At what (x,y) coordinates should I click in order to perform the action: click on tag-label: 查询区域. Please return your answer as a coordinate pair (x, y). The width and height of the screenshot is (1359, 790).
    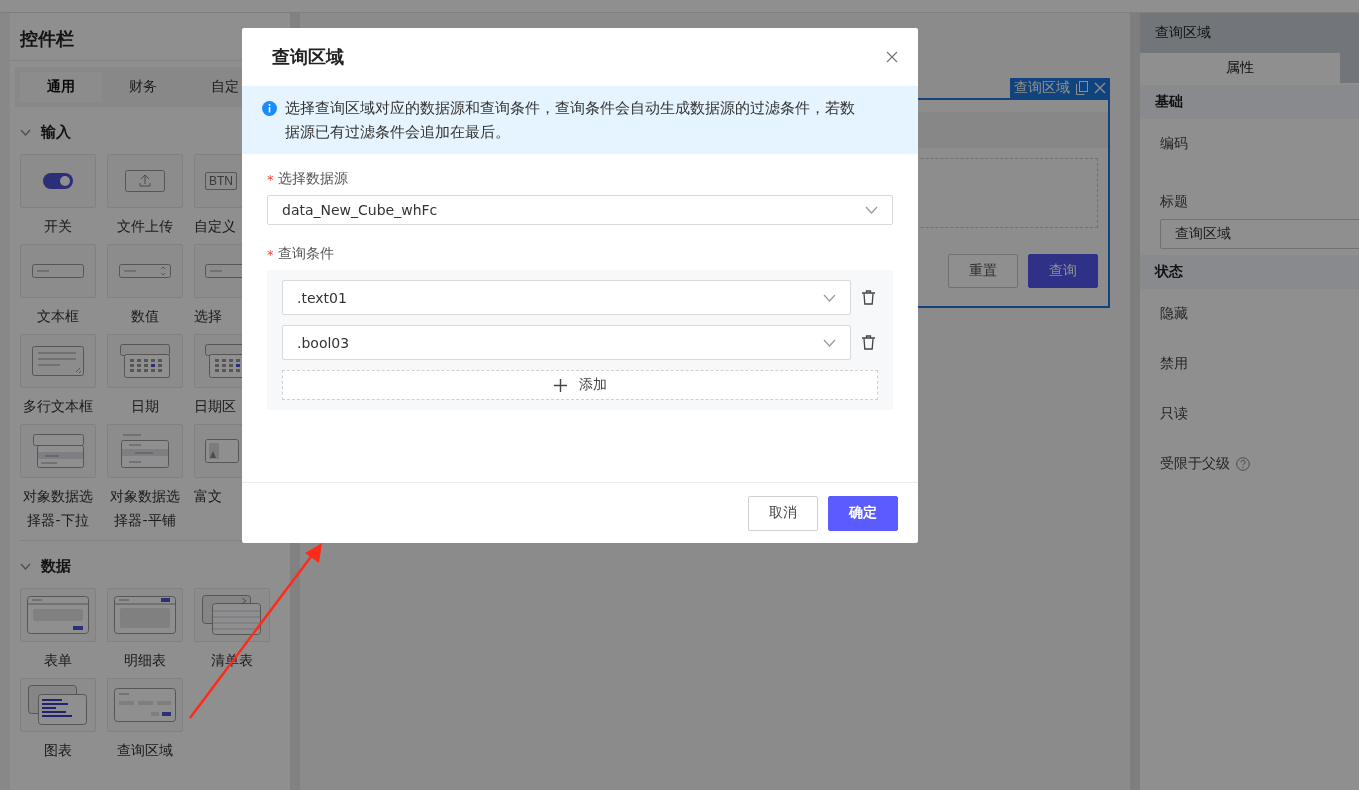
    Looking at the image, I should click on (1042, 88).